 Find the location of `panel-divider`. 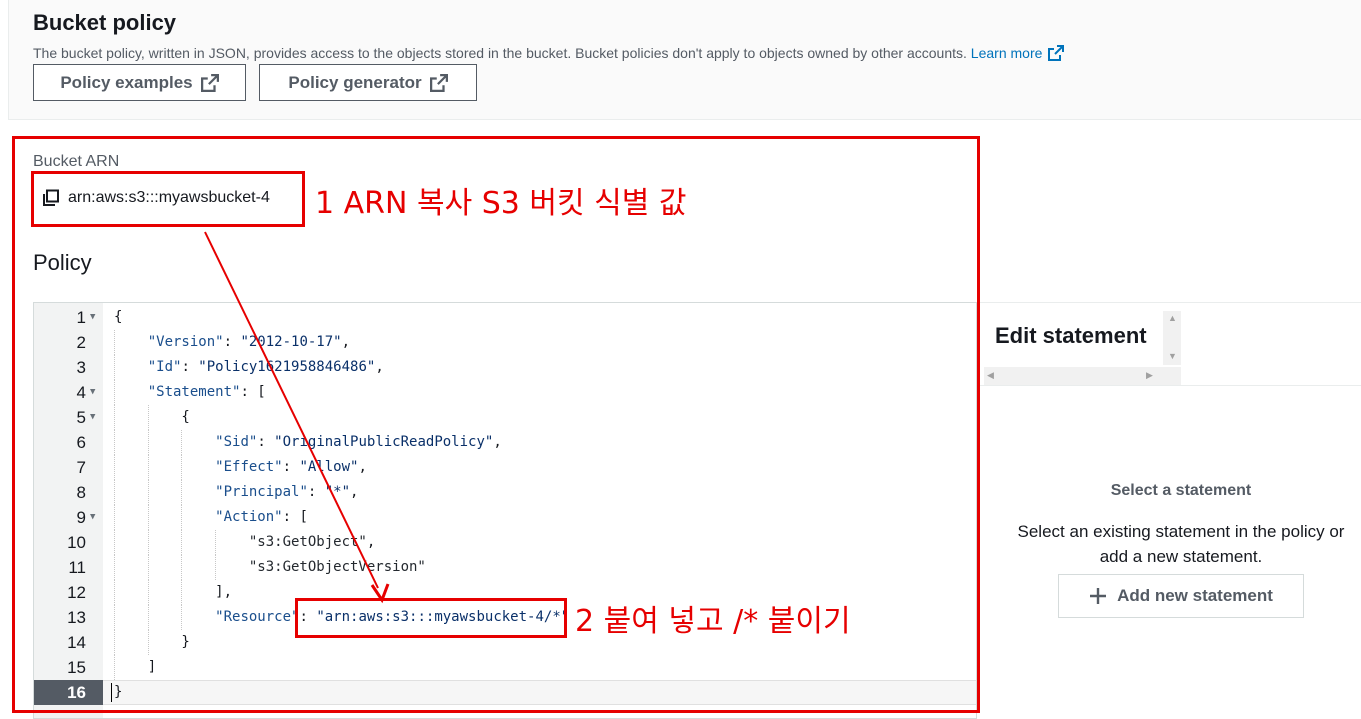

panel-divider is located at coordinates (1170, 385).